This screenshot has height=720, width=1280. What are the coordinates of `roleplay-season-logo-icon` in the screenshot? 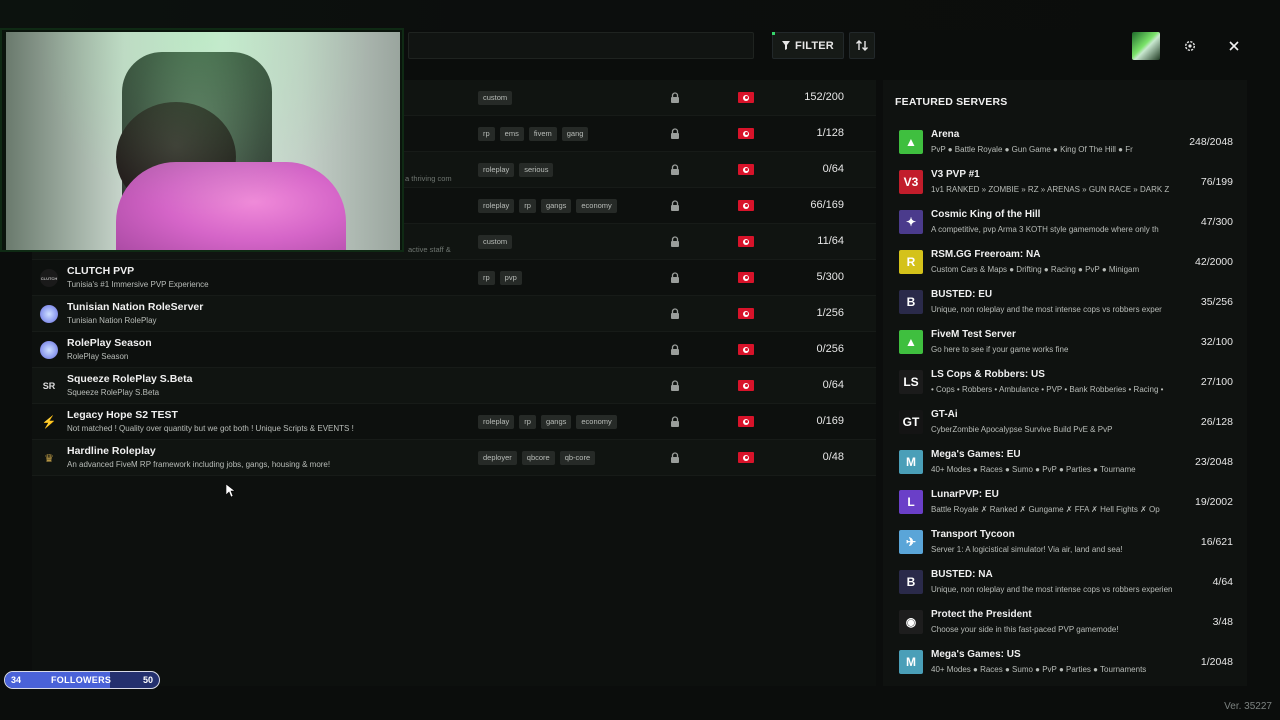 It's located at (49, 350).